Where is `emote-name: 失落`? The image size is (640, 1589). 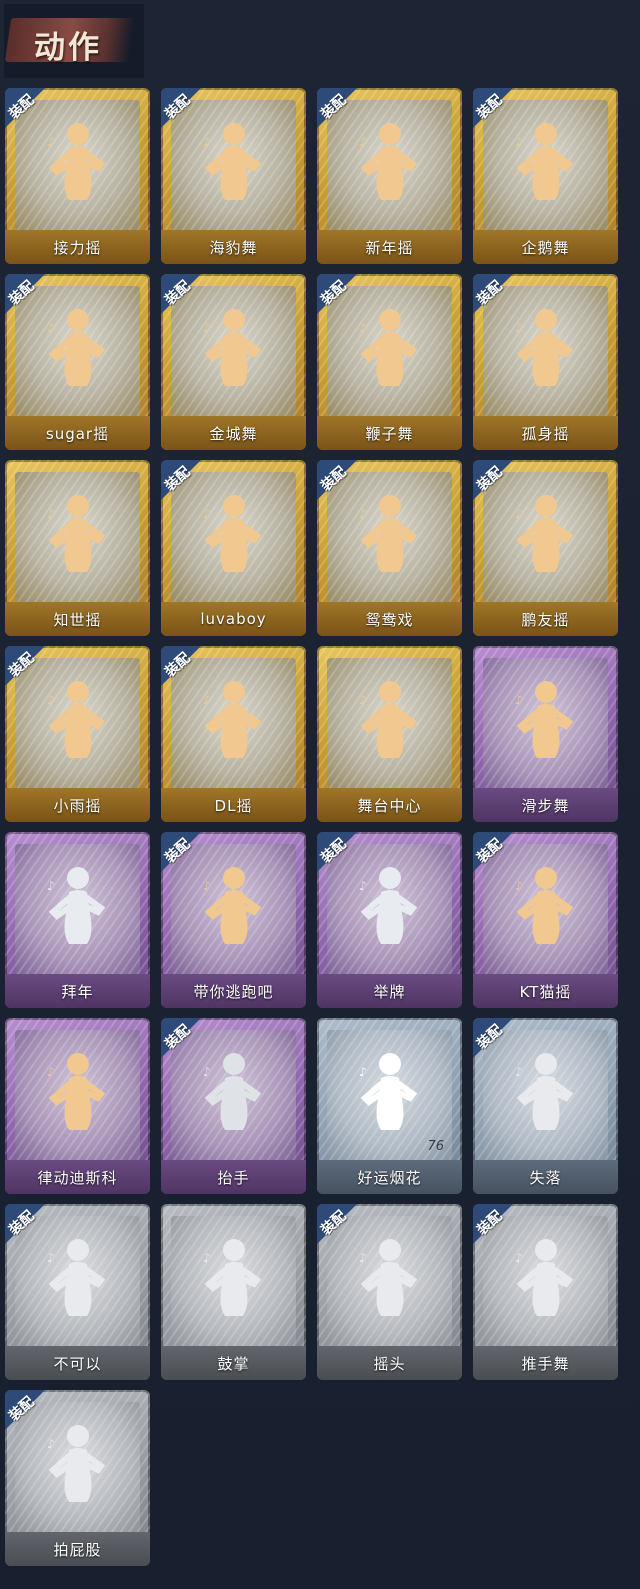 emote-name: 失落 is located at coordinates (545, 1177).